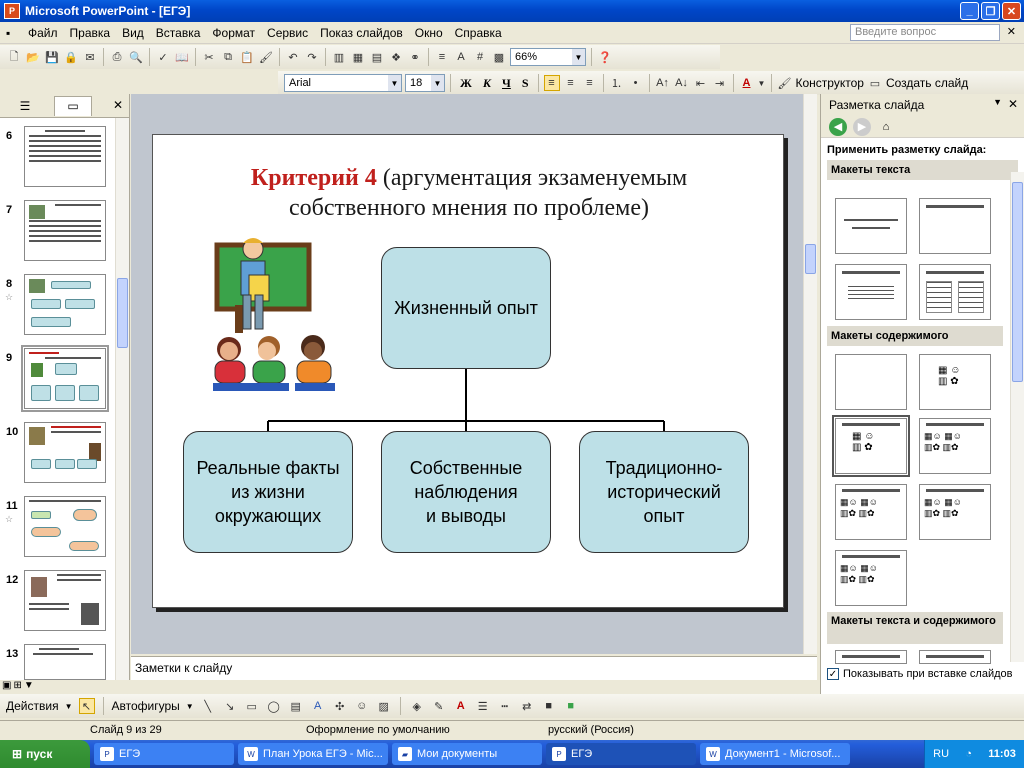 Image resolution: width=1024 pixels, height=768 pixels. What do you see at coordinates (118, 105) in the screenshot?
I see `close-icon: ✕` at bounding box center [118, 105].